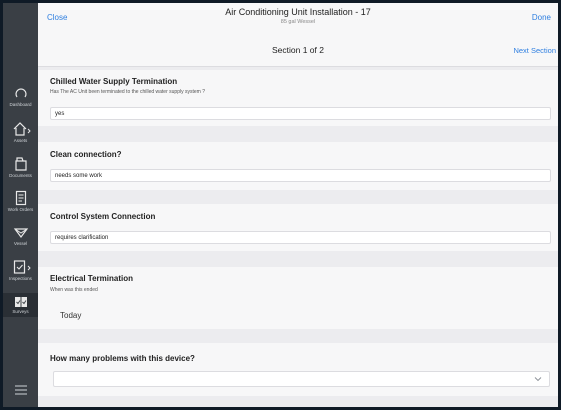 This screenshot has width=561, height=410. What do you see at coordinates (20, 311) in the screenshot?
I see `sidebar-item-label: Surveys` at bounding box center [20, 311].